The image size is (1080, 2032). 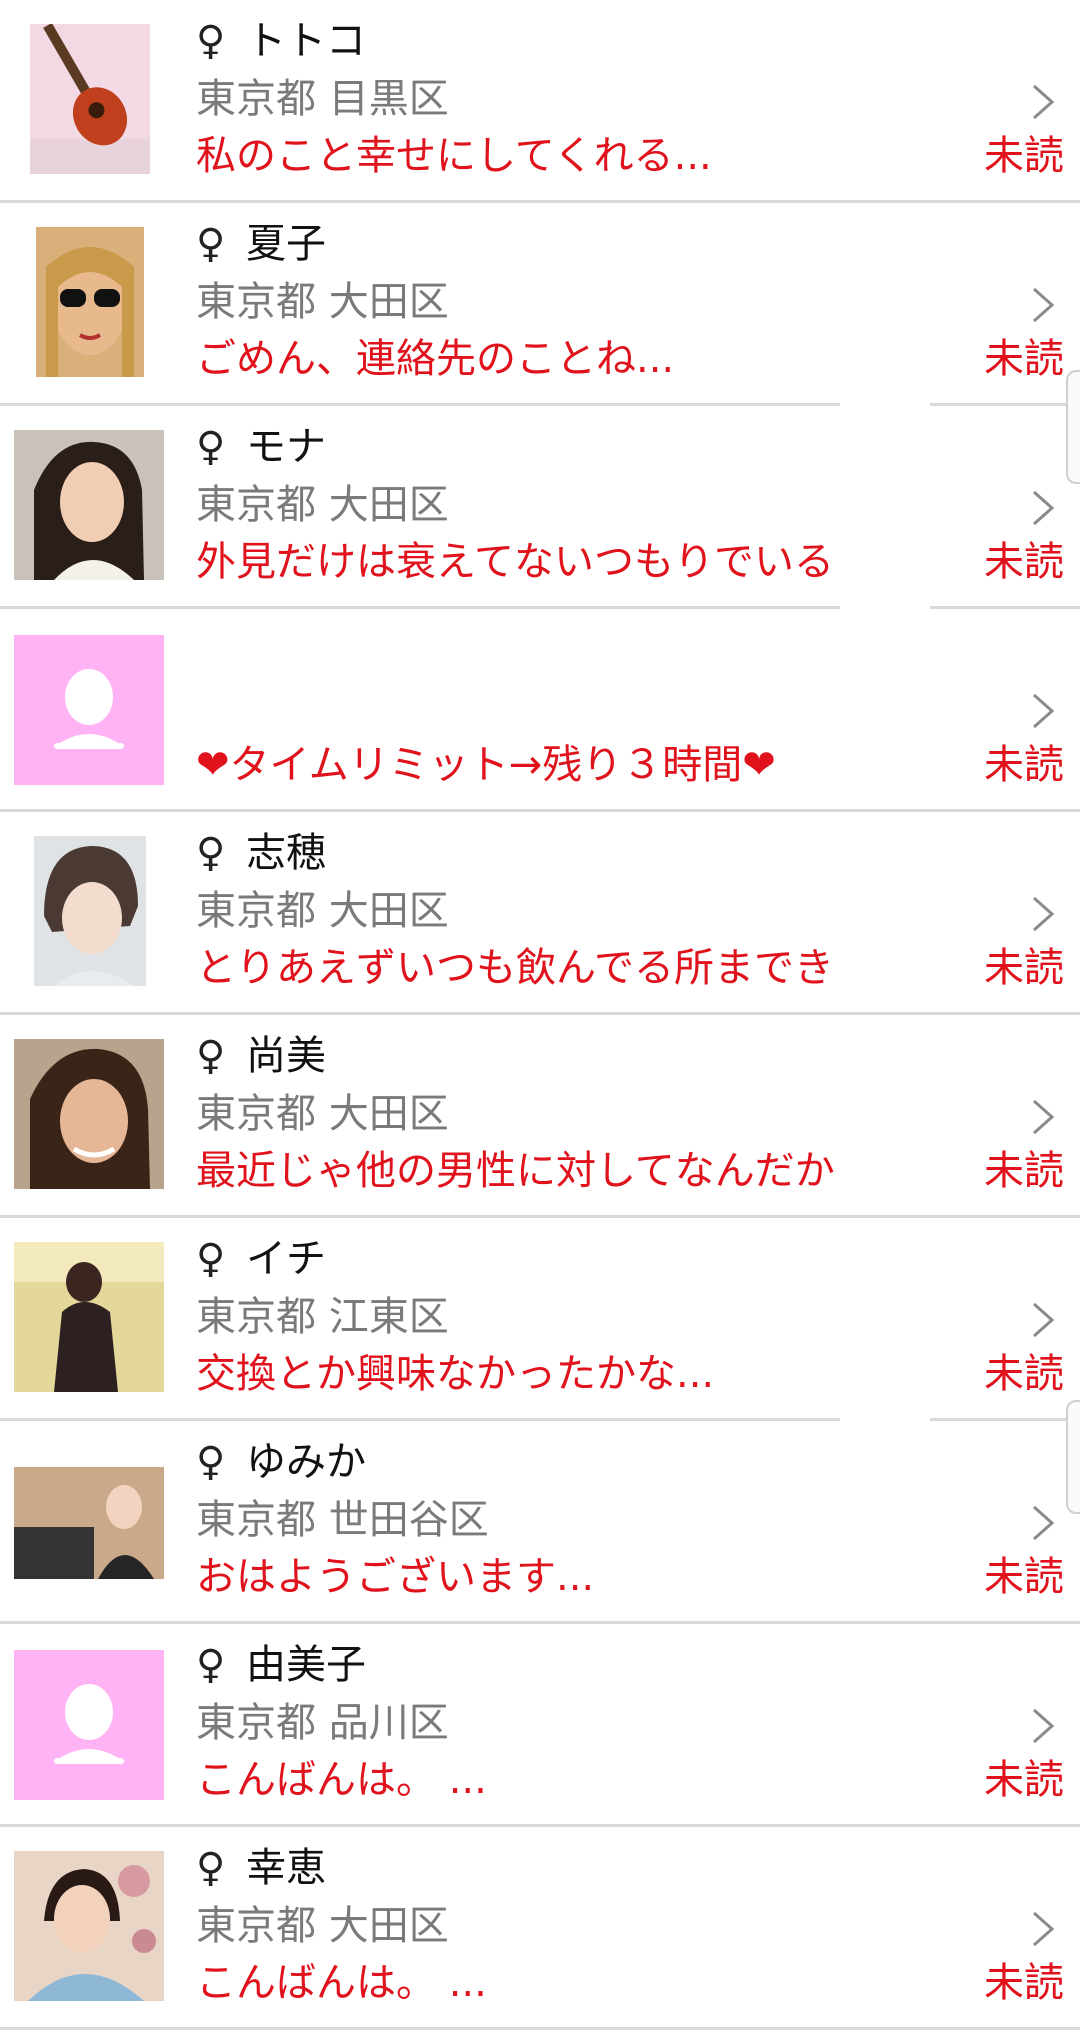 What do you see at coordinates (540, 101) in the screenshot?
I see `list-item: ♀ トトコ 東京都 目黒区 私のこと幸せにしてくれる... 未読` at bounding box center [540, 101].